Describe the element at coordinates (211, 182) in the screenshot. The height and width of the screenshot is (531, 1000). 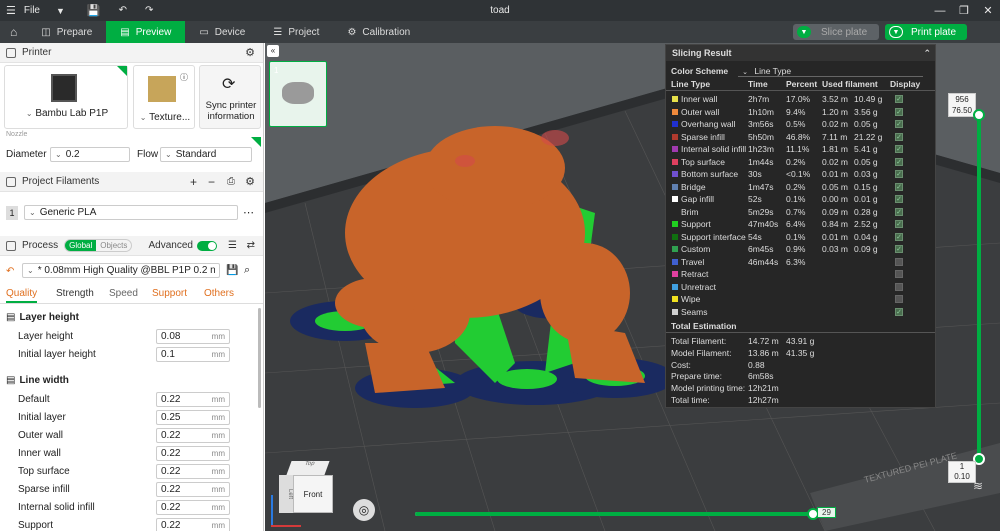
I see `remove-icon: −` at that location.